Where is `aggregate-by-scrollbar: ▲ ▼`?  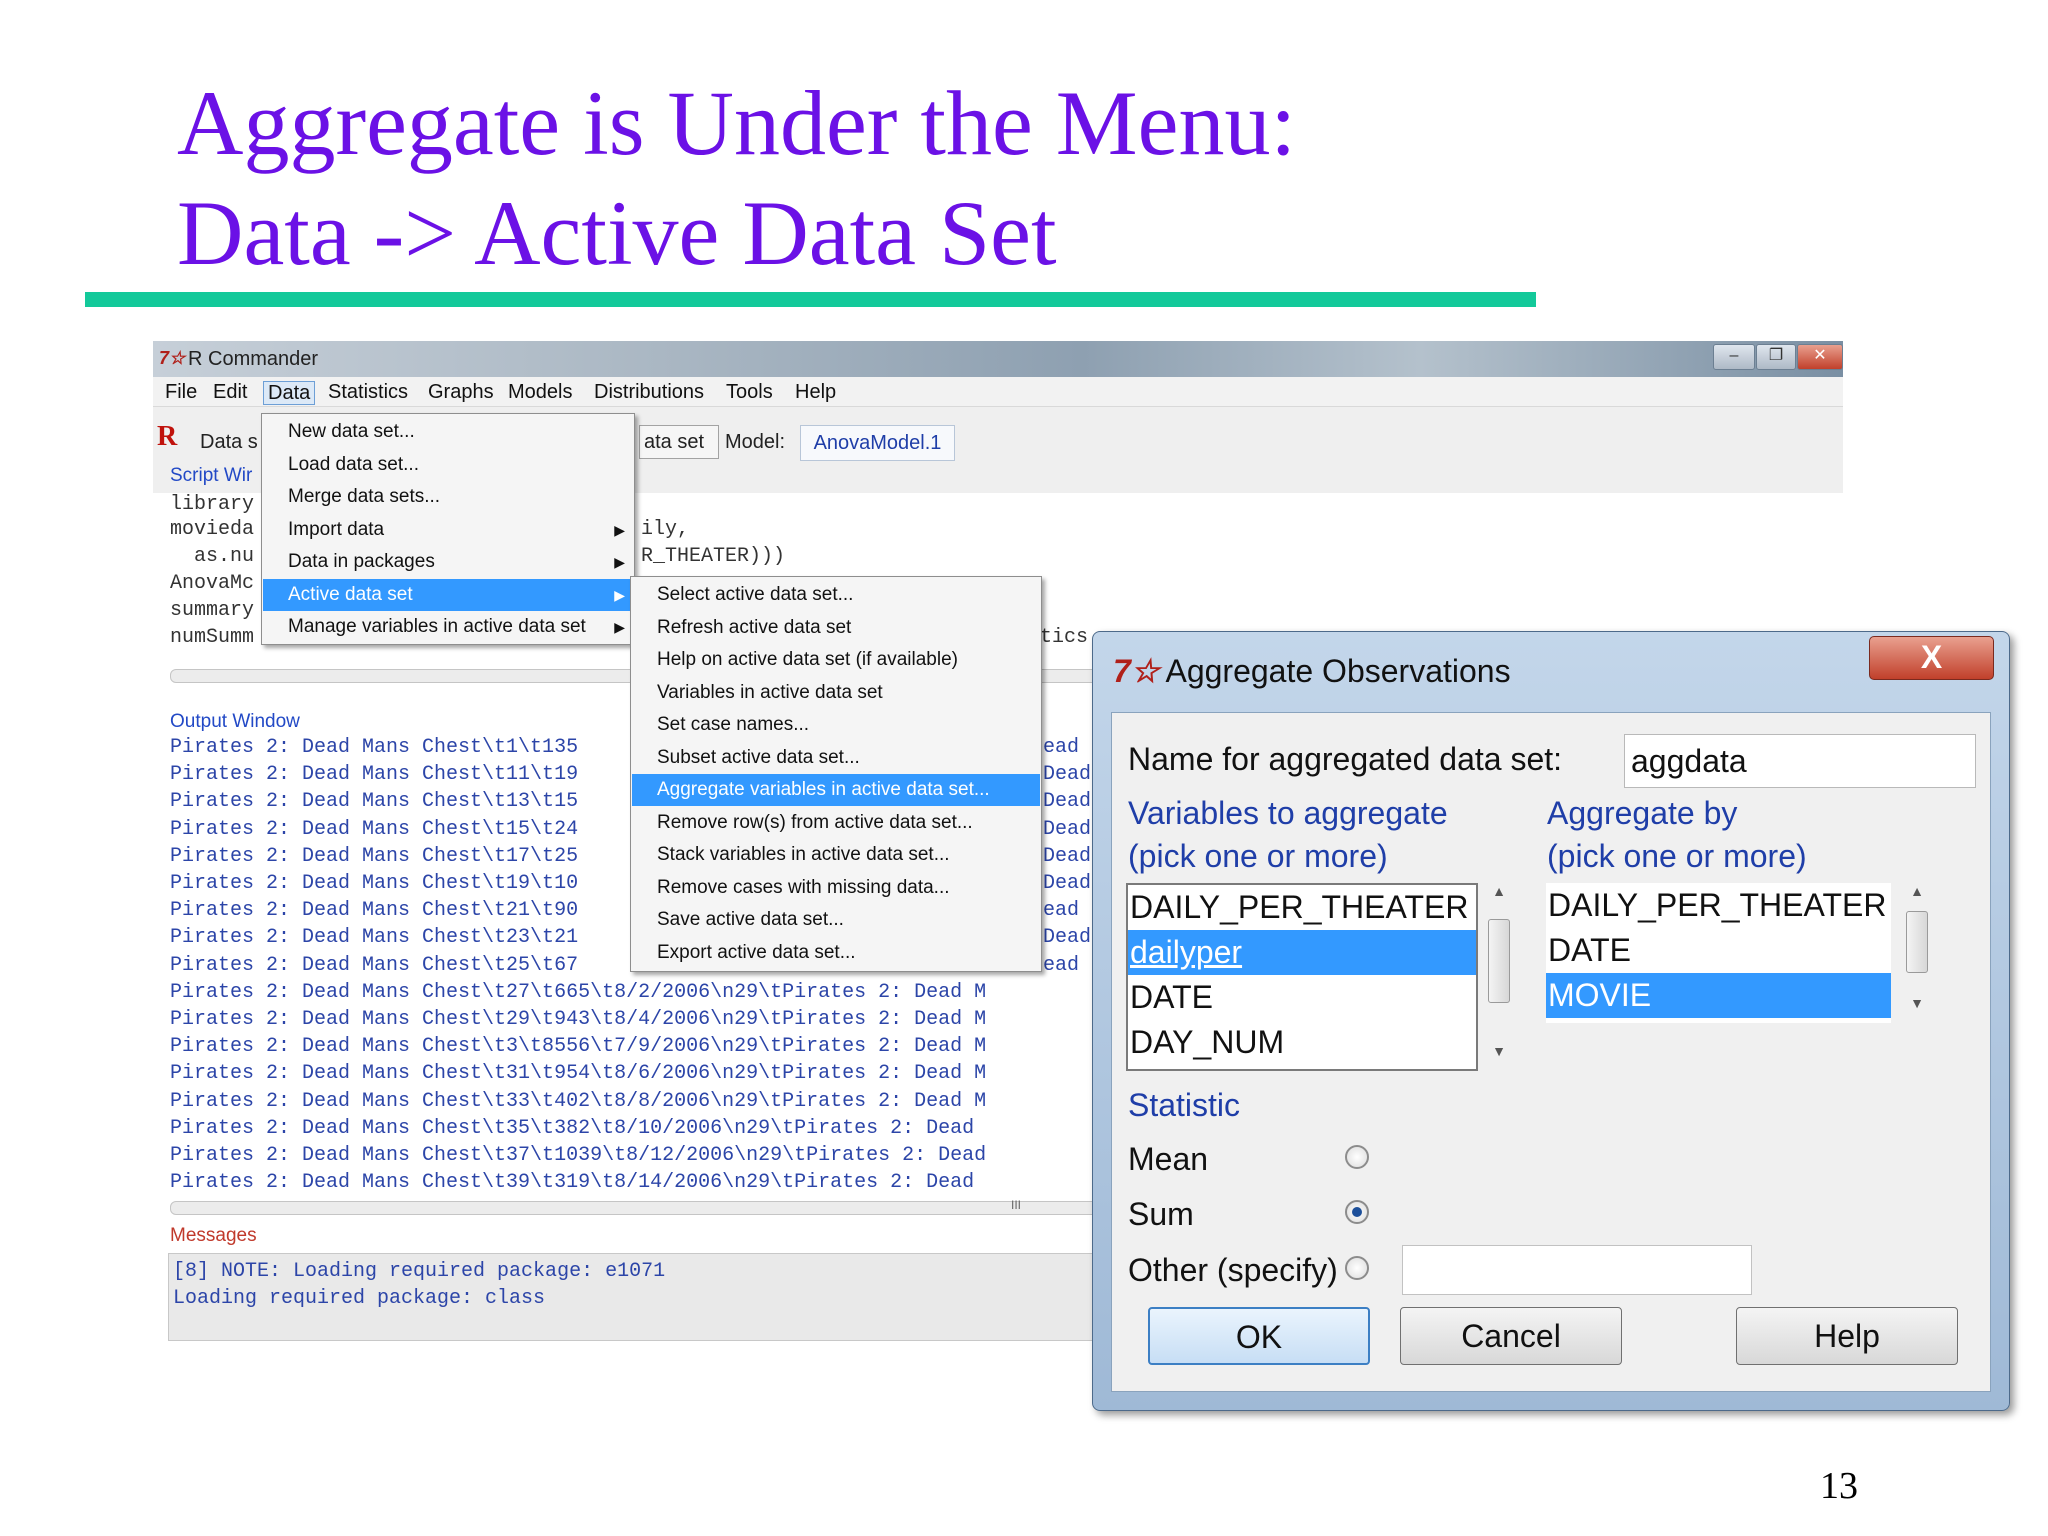 aggregate-by-scrollbar: ▲ ▼ is located at coordinates (1917, 953).